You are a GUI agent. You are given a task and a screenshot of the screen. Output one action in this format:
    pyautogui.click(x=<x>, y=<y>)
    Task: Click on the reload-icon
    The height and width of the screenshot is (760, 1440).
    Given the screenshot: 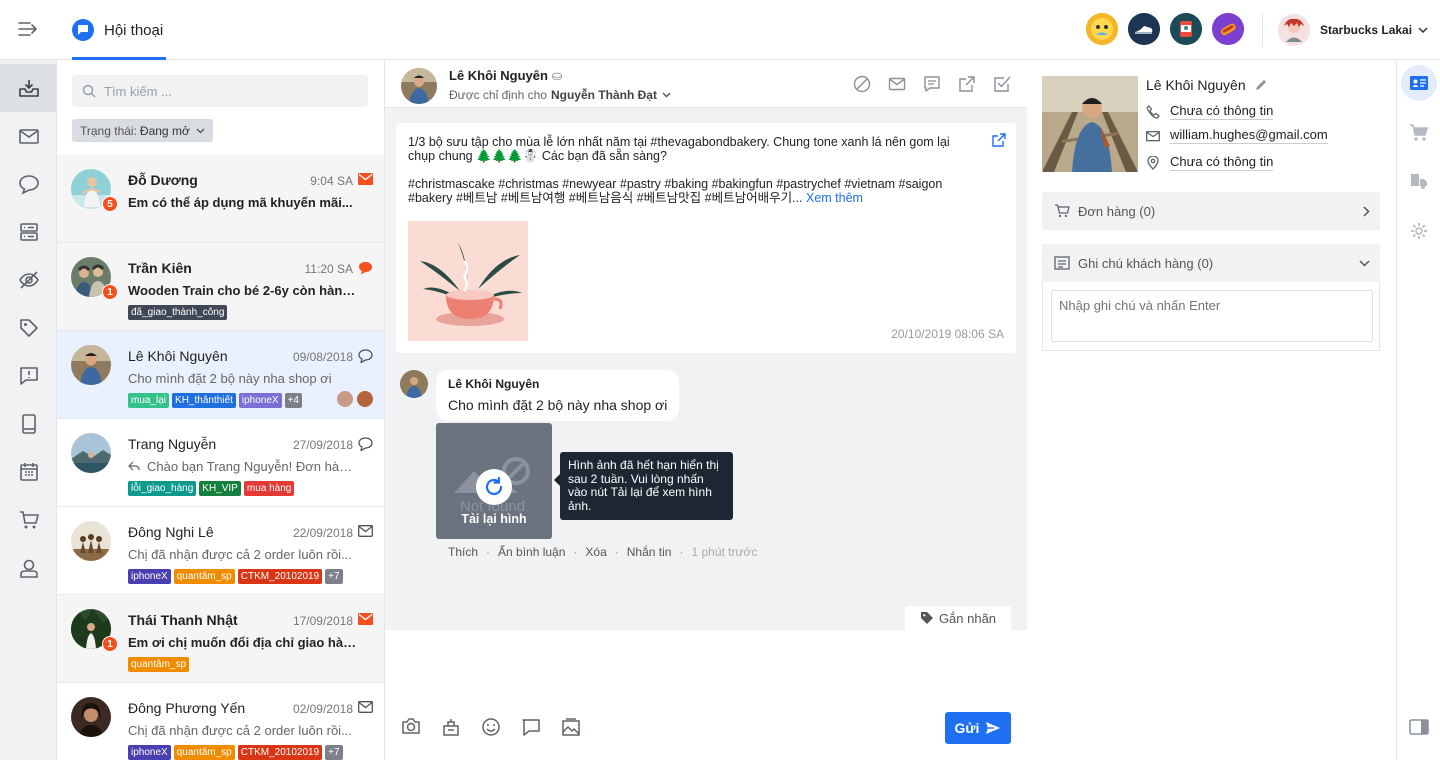 What is the action you would take?
    pyautogui.click(x=494, y=487)
    